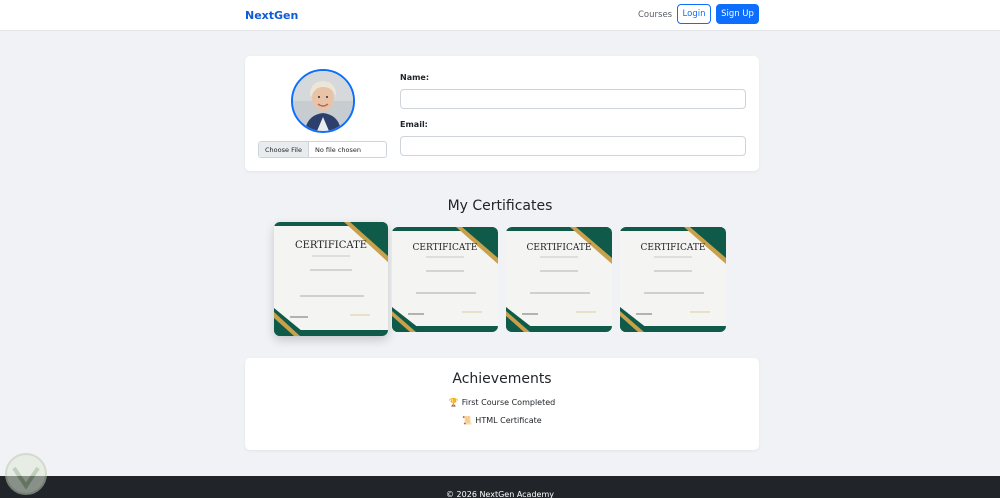 The image size is (1000, 498). Describe the element at coordinates (415, 77) in the screenshot. I see `name-label: Name:` at that location.